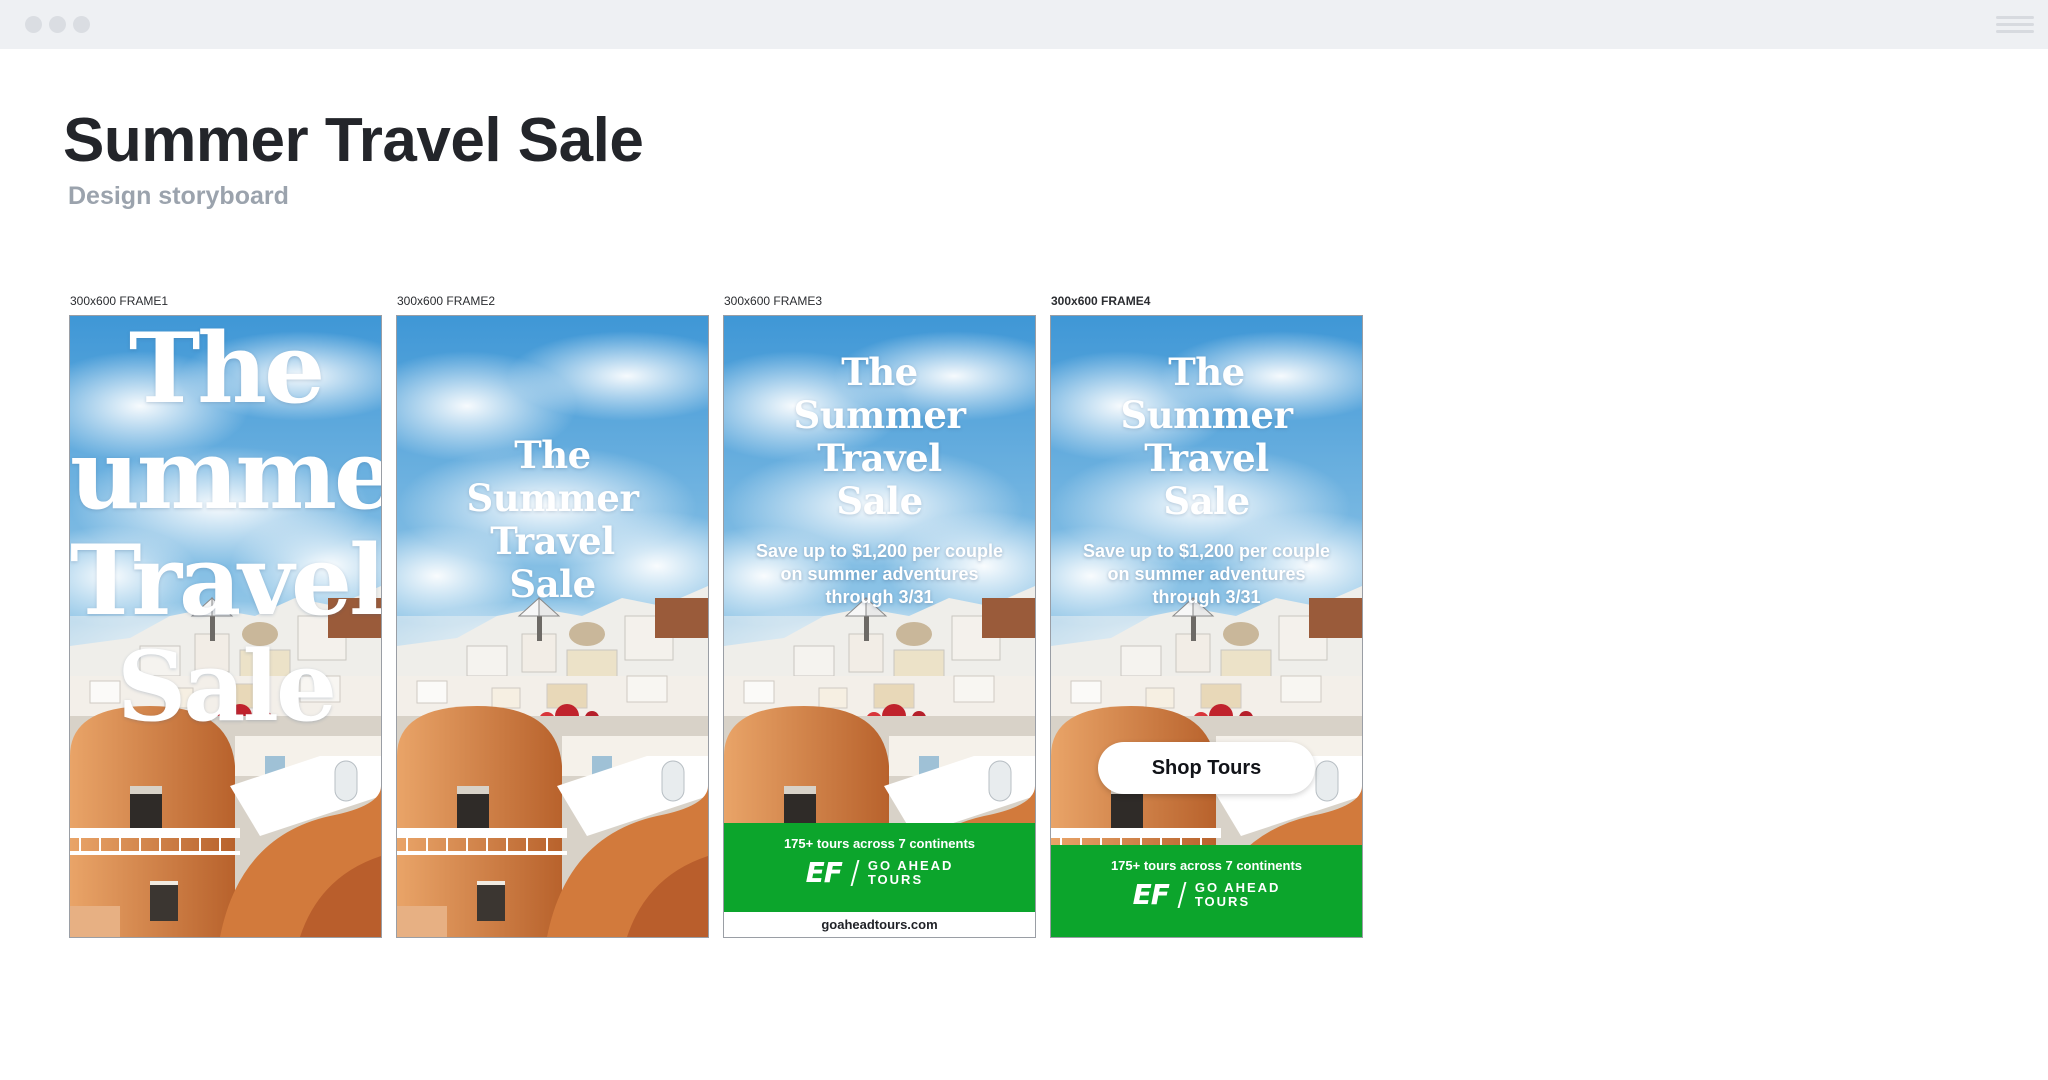 This screenshot has height=1080, width=2048. Describe the element at coordinates (119, 301) in the screenshot. I see `frame-label: 300x600 FRAME1` at that location.